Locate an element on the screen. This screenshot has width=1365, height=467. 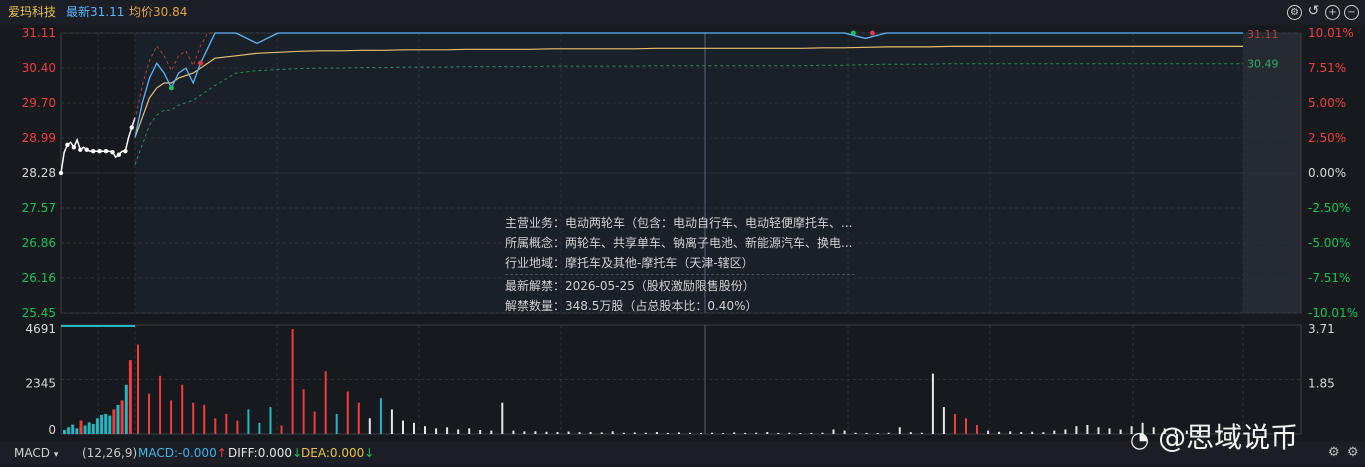
sell-marker is located at coordinates (200, 63).